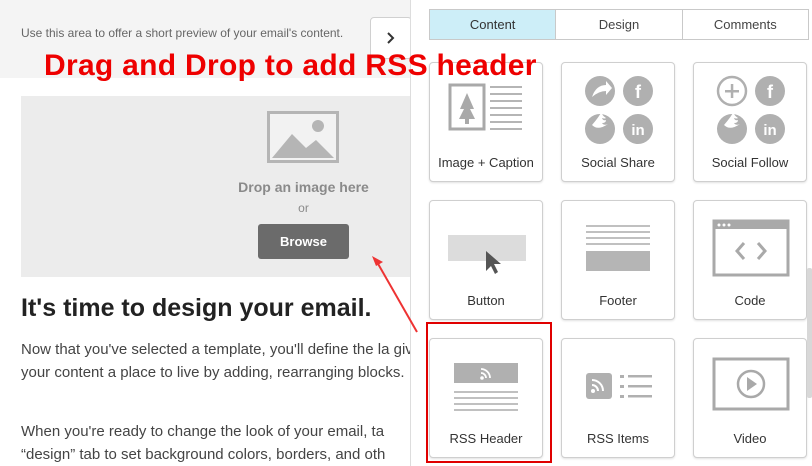 This screenshot has width=812, height=466. Describe the element at coordinates (618, 300) in the screenshot. I see `block-label: Footer` at that location.